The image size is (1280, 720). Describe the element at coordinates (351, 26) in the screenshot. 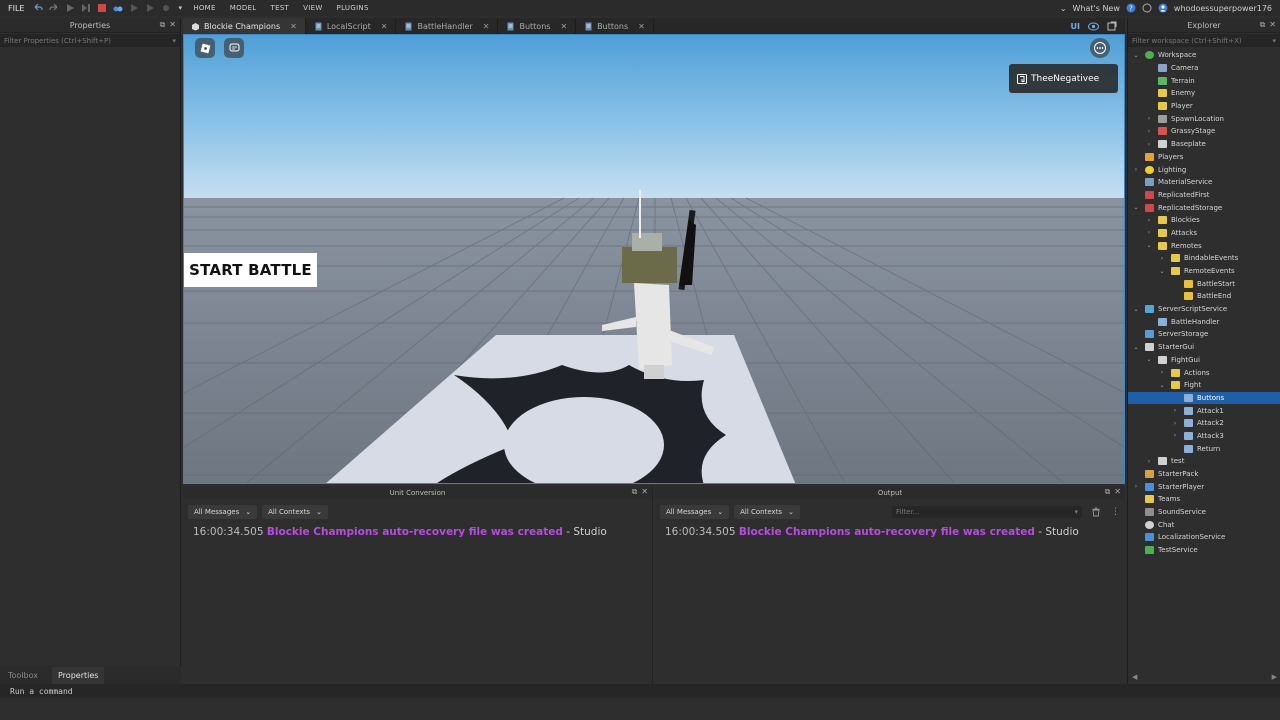

I see `tab-script: LocalScript ✕` at that location.